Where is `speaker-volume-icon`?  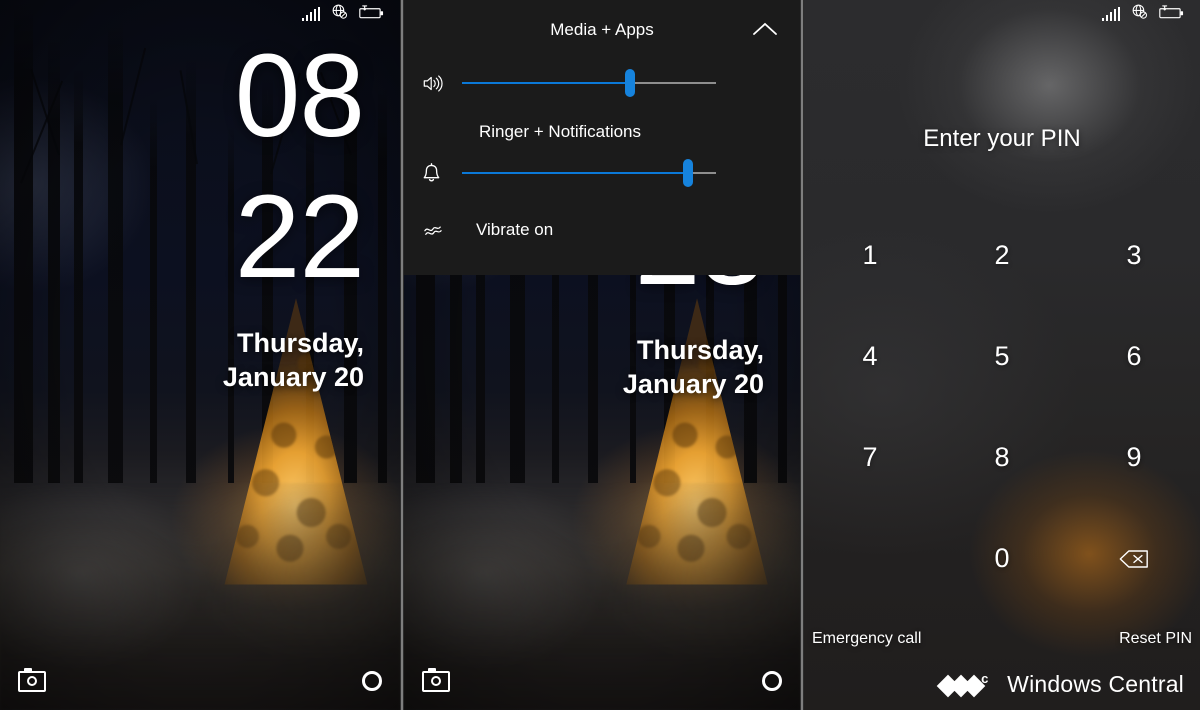 speaker-volume-icon is located at coordinates (442, 83).